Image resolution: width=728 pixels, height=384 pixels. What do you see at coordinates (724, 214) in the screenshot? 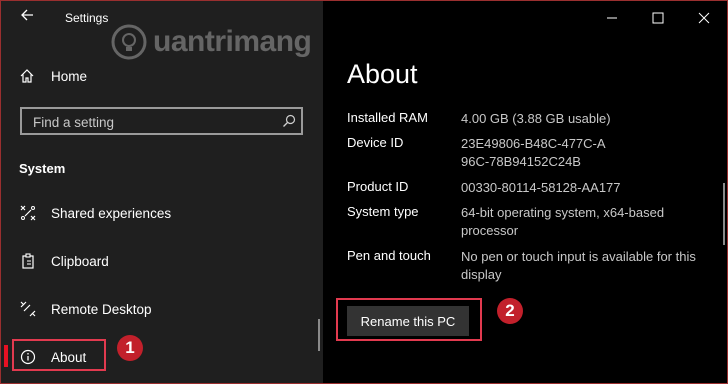
I see `content-scrollbar` at bounding box center [724, 214].